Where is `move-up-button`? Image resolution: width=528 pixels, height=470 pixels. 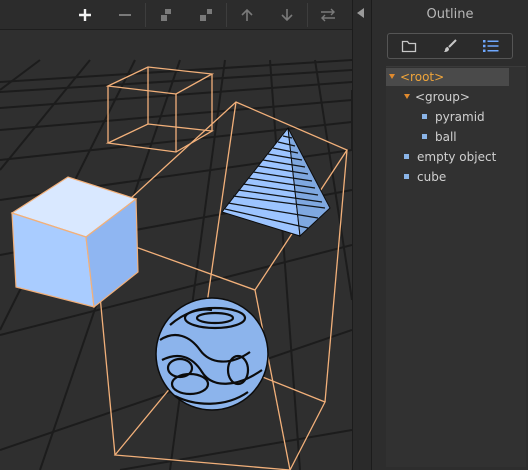 move-up-button is located at coordinates (247, 15).